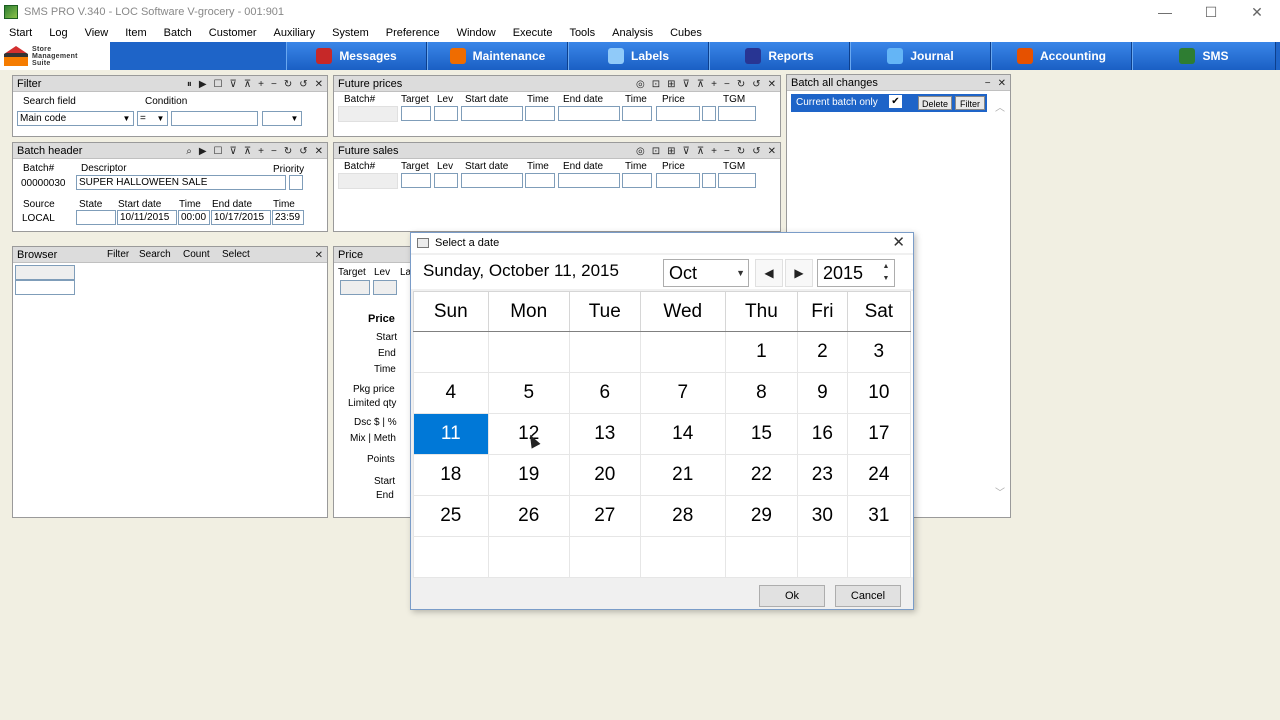 This screenshot has height=720, width=1280. What do you see at coordinates (581, 33) in the screenshot?
I see `menu-tools: Tools` at bounding box center [581, 33].